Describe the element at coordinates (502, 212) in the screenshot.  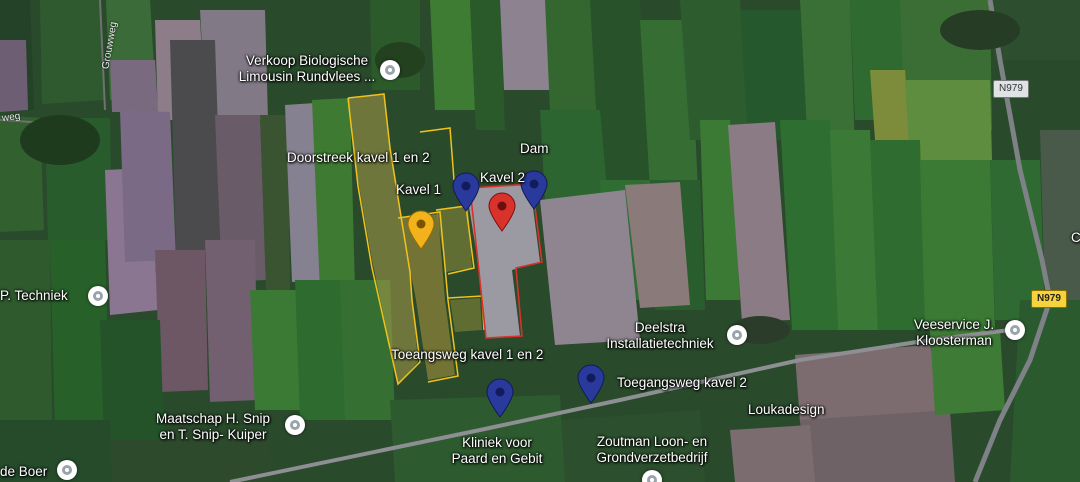
I see `red-pin-icon` at that location.